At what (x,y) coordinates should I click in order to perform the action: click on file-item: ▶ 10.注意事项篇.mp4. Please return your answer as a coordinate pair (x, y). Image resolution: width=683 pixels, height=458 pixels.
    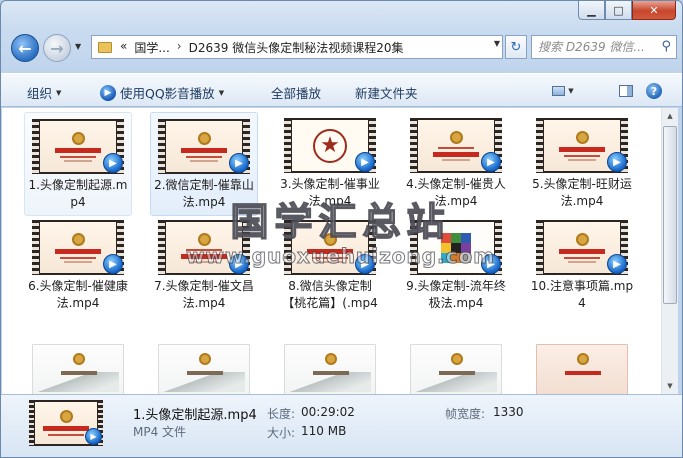
    Looking at the image, I should click on (582, 265).